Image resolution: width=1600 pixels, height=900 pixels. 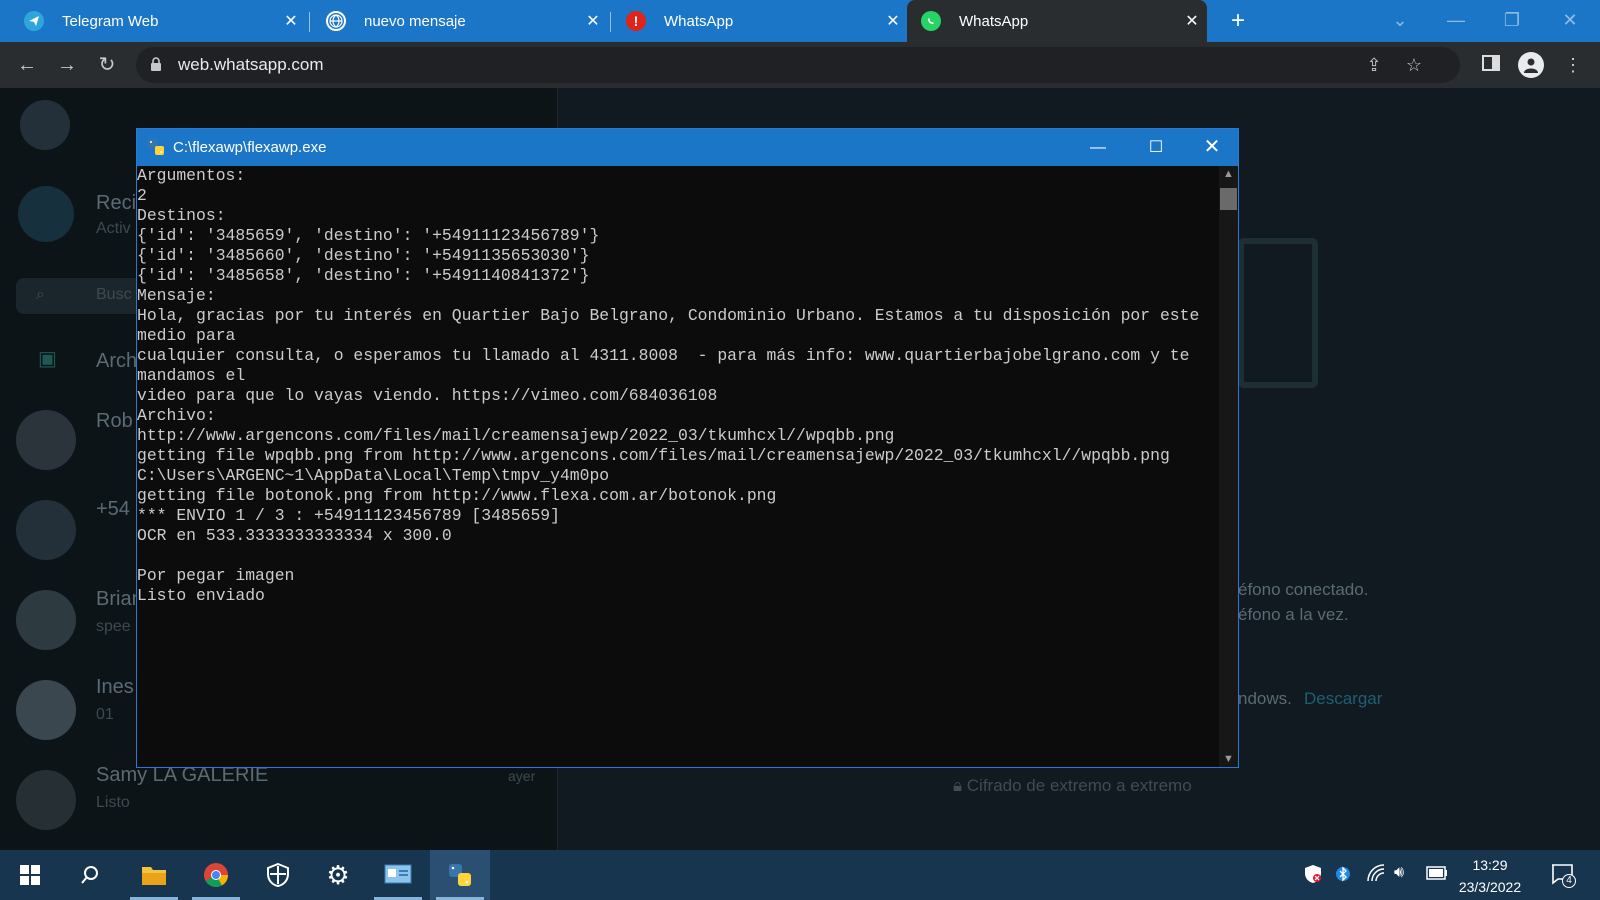 What do you see at coordinates (154, 875) in the screenshot?
I see `file-explorer-icon` at bounding box center [154, 875].